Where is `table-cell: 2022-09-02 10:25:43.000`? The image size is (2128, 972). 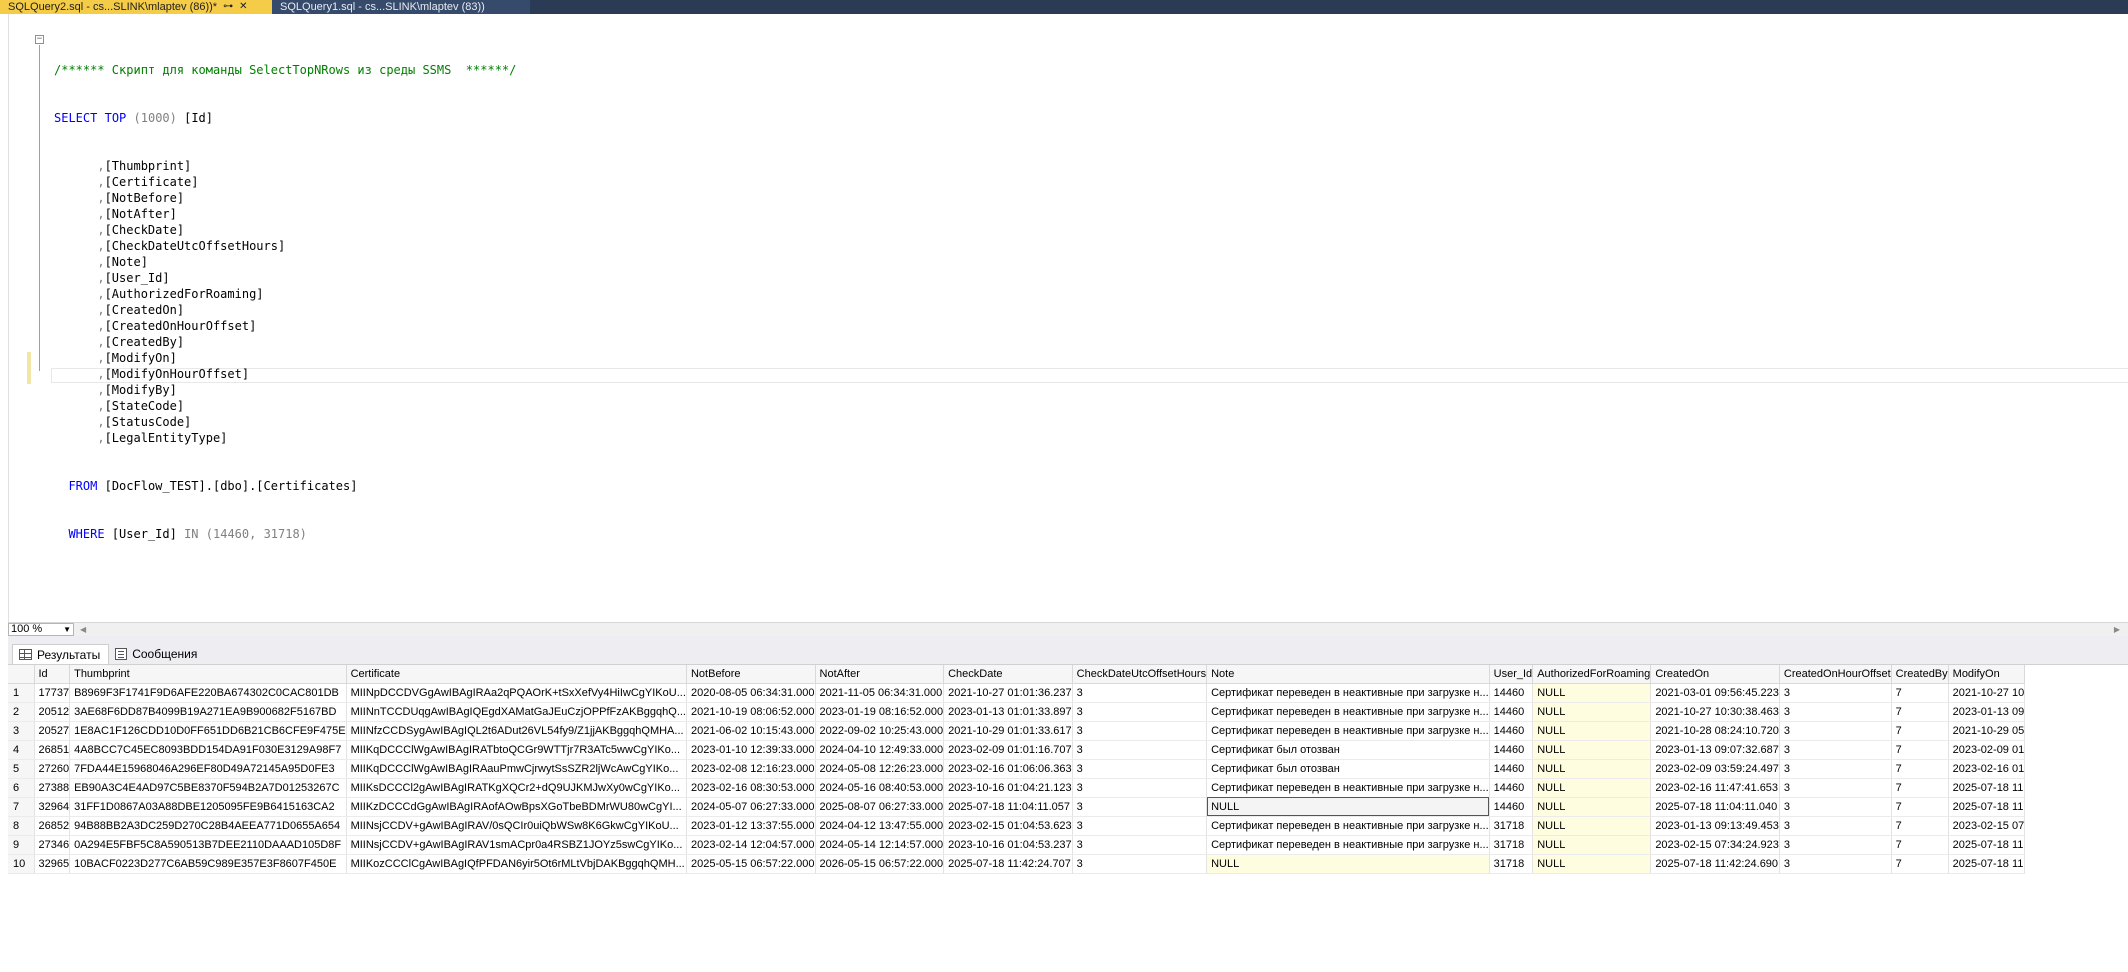 table-cell: 2022-09-02 10:25:43.000 is located at coordinates (880, 731).